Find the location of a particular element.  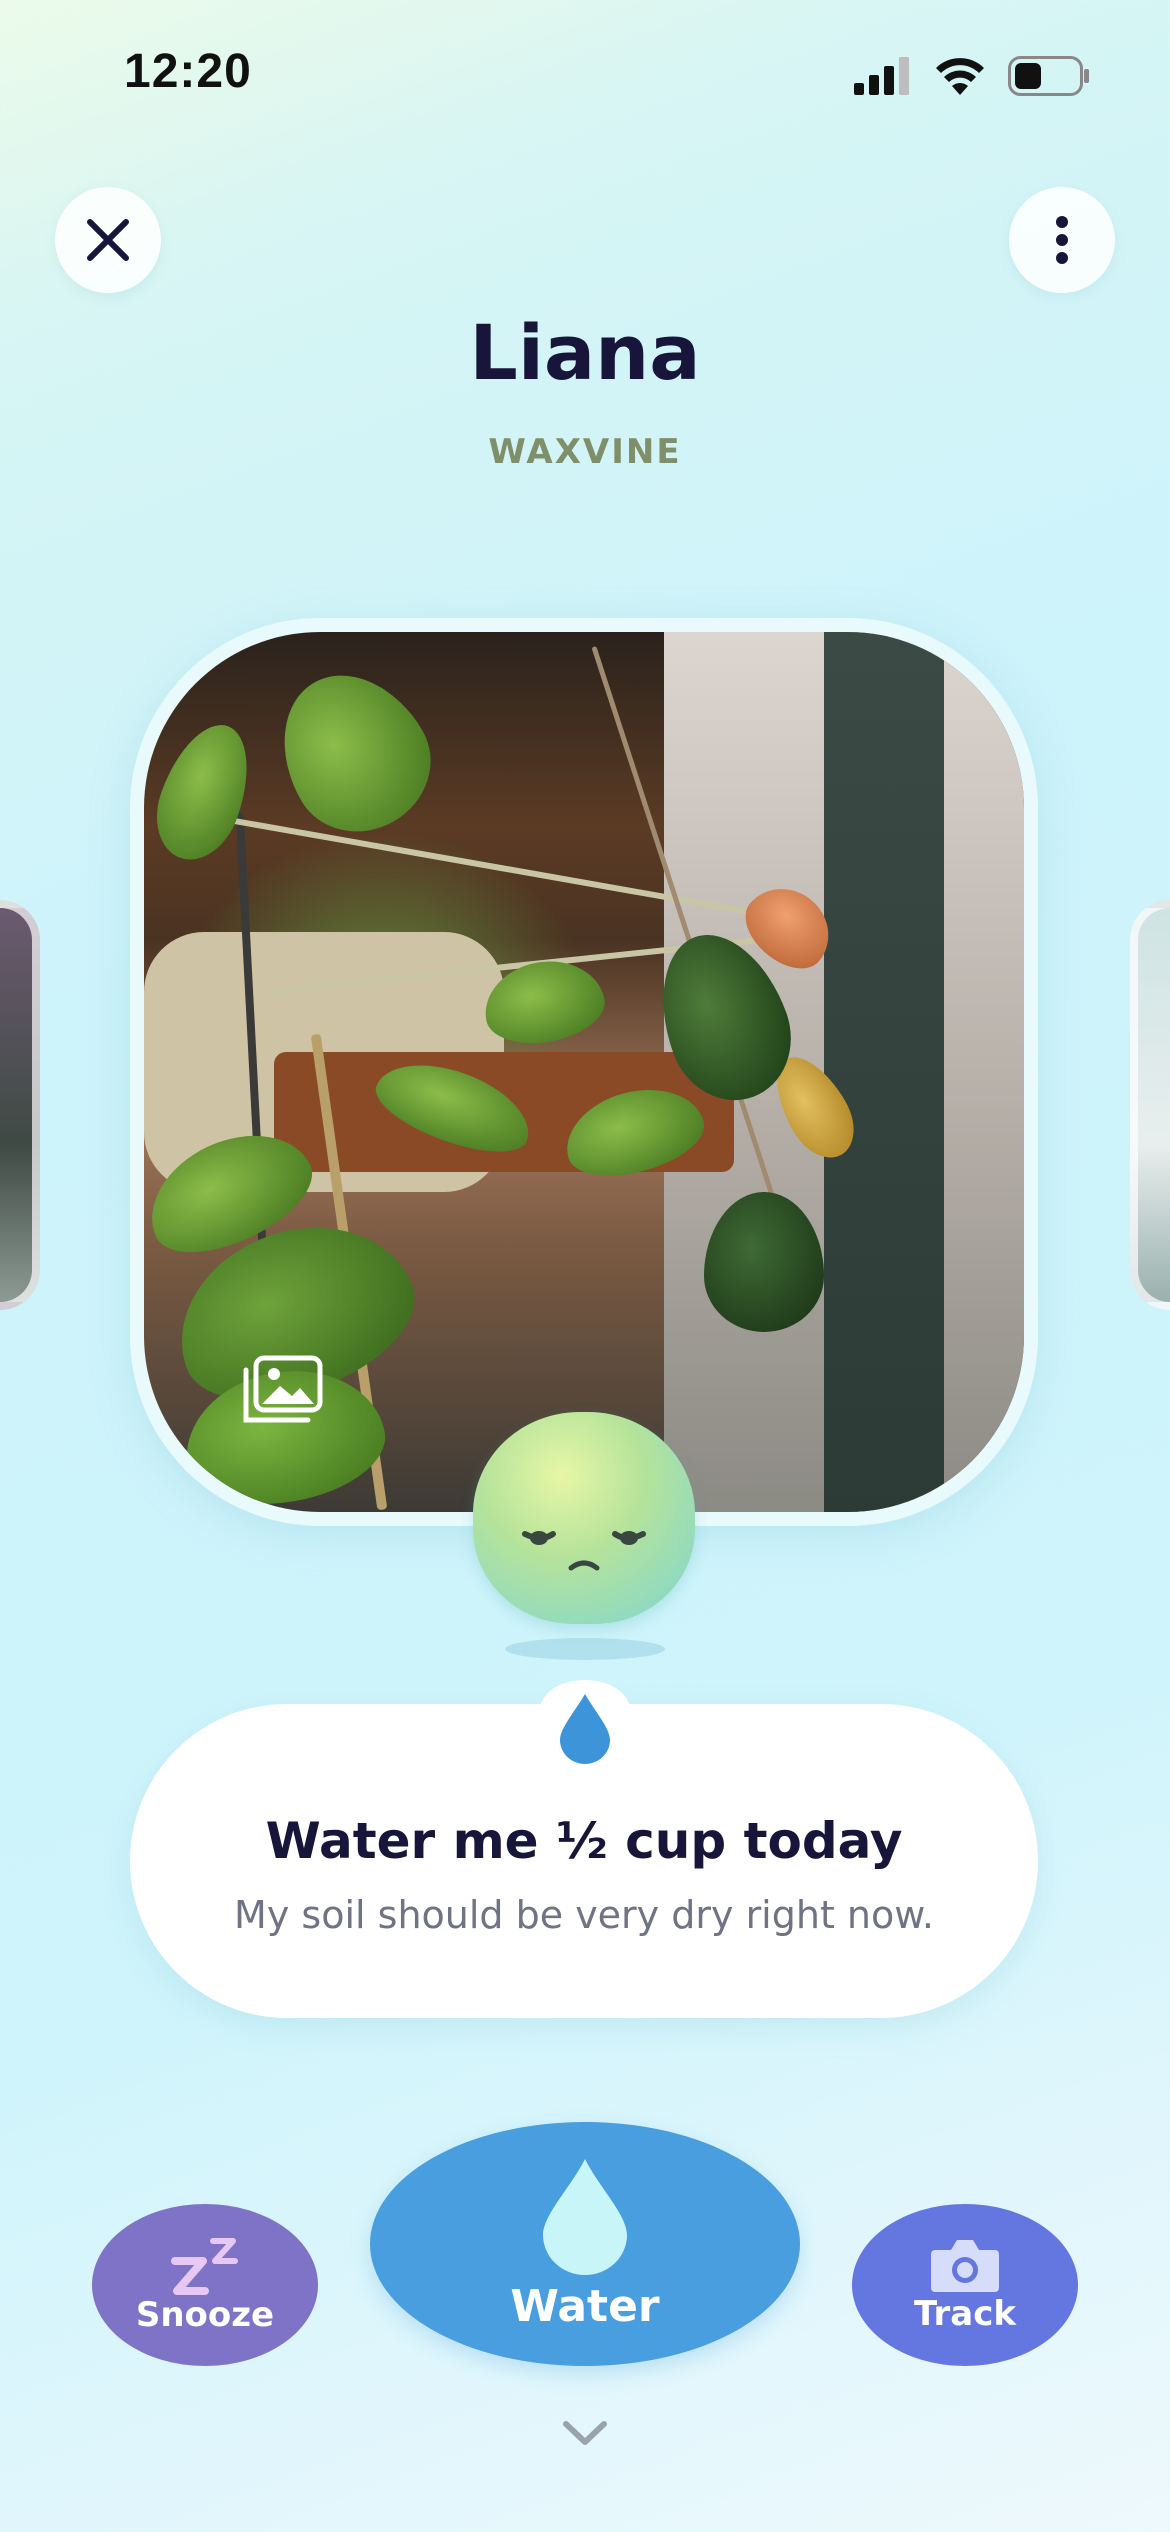

camera-icon is located at coordinates (965, 2266).